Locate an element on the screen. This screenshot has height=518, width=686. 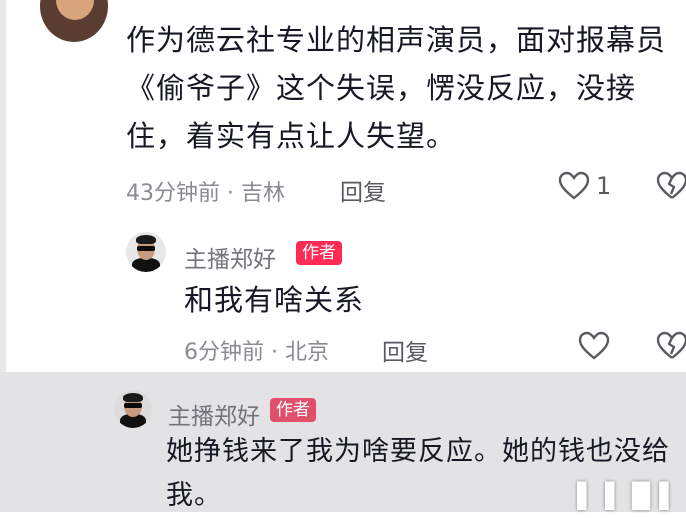
reply-text: 和我有啥关系 is located at coordinates (274, 300).